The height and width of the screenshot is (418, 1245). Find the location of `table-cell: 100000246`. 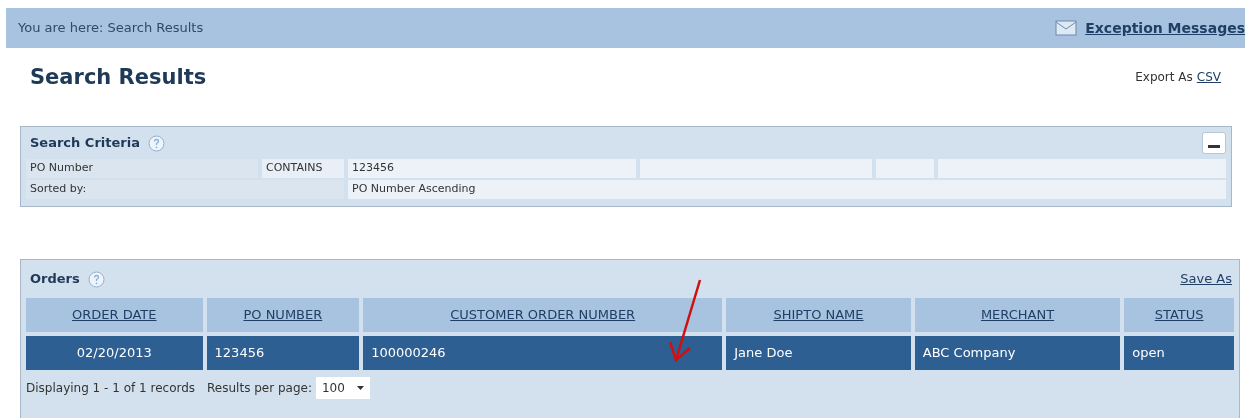

table-cell: 100000246 is located at coordinates (543, 353).